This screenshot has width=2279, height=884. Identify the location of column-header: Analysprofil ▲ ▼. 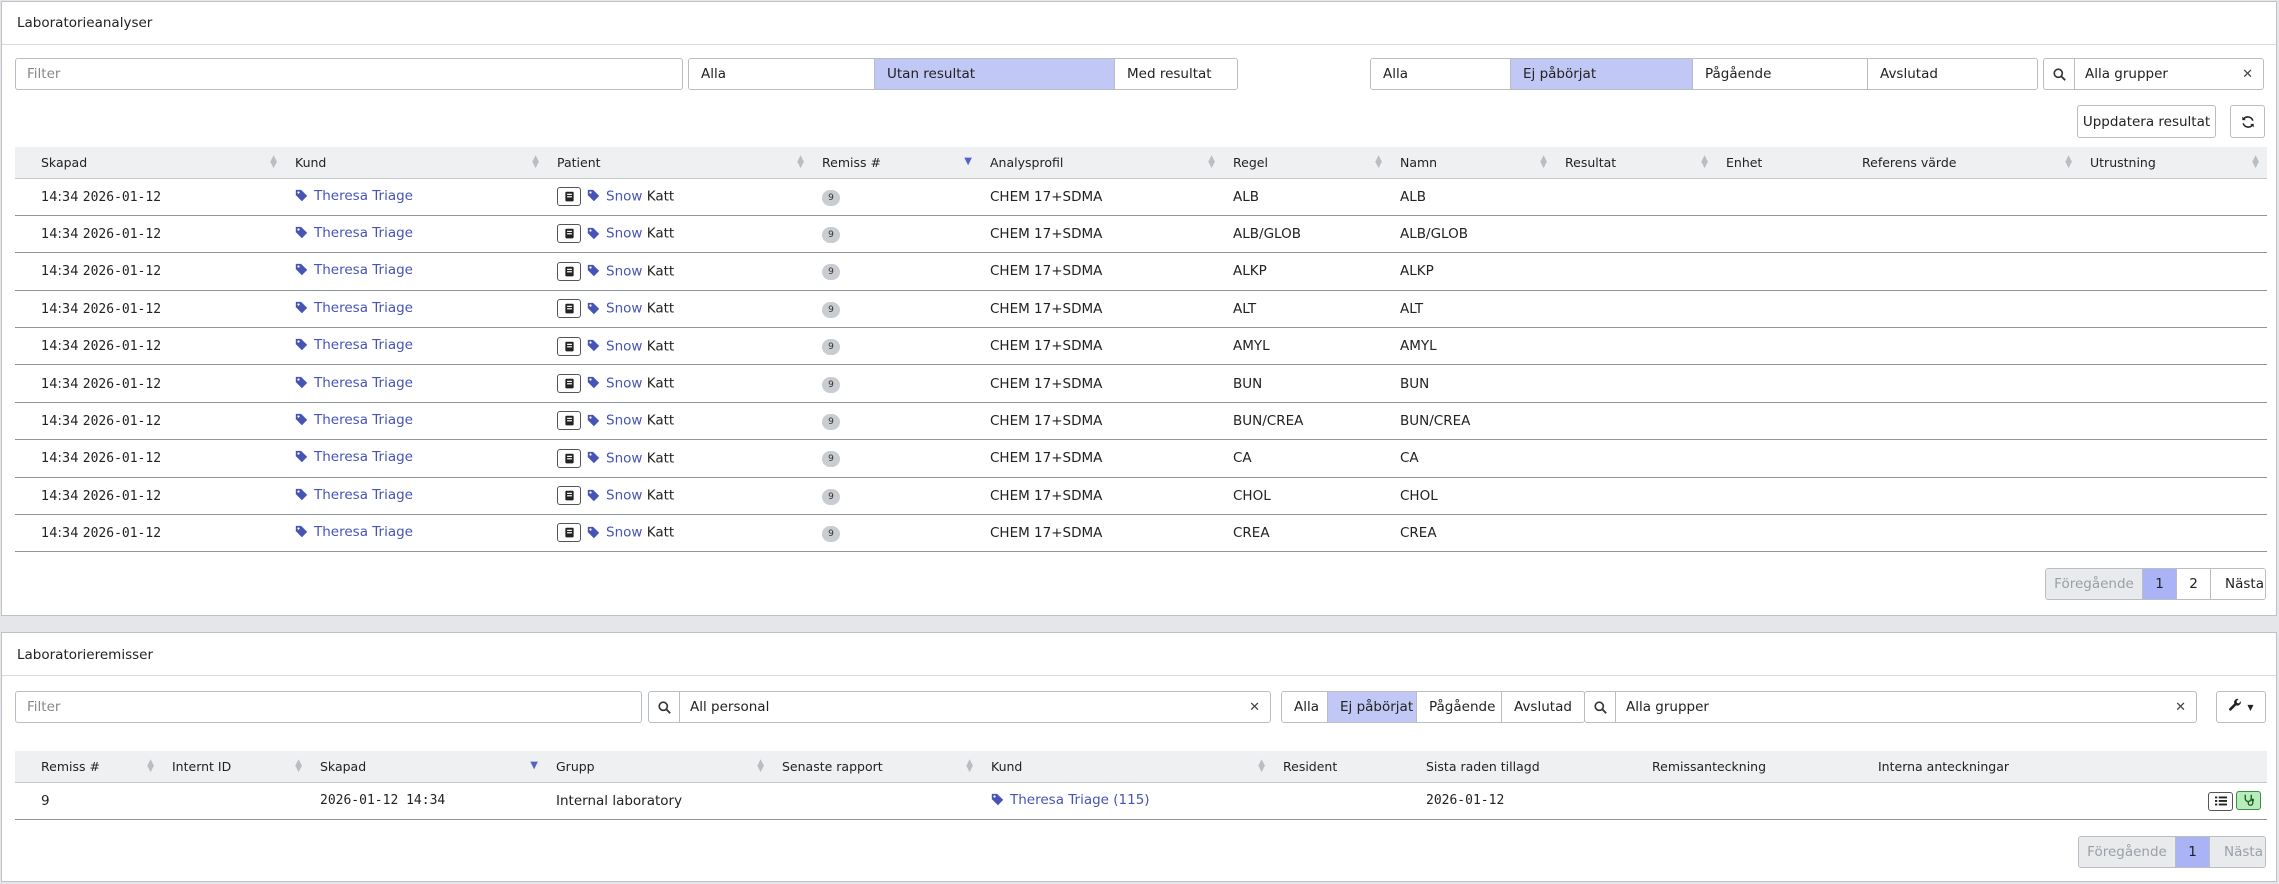
(1101, 163).